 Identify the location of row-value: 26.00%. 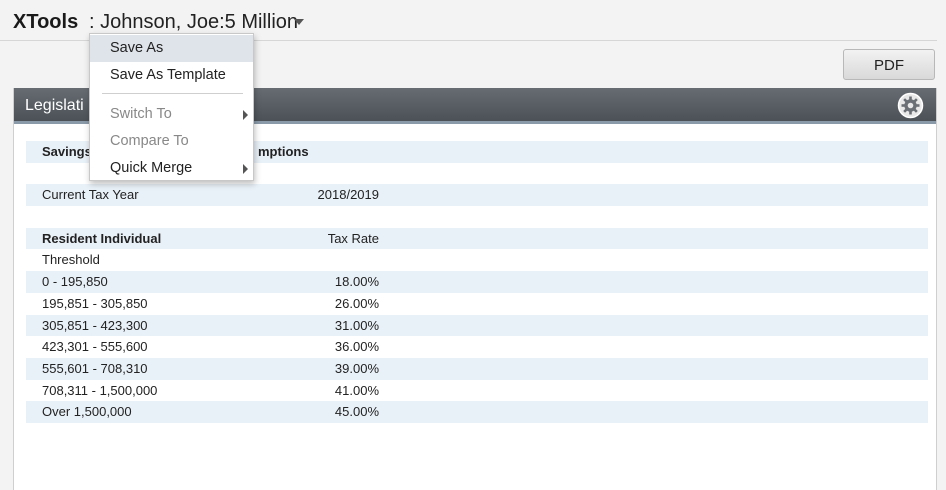
(356, 303).